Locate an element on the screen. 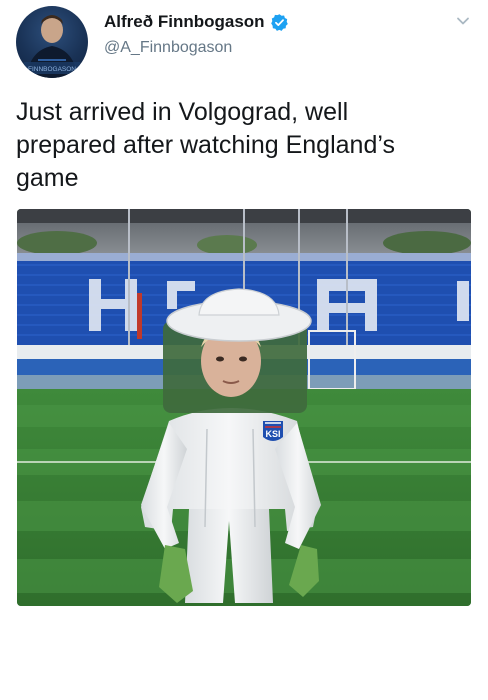 The width and height of the screenshot is (488, 700). display-name-row: Alfreð Finnbogason is located at coordinates (196, 22).